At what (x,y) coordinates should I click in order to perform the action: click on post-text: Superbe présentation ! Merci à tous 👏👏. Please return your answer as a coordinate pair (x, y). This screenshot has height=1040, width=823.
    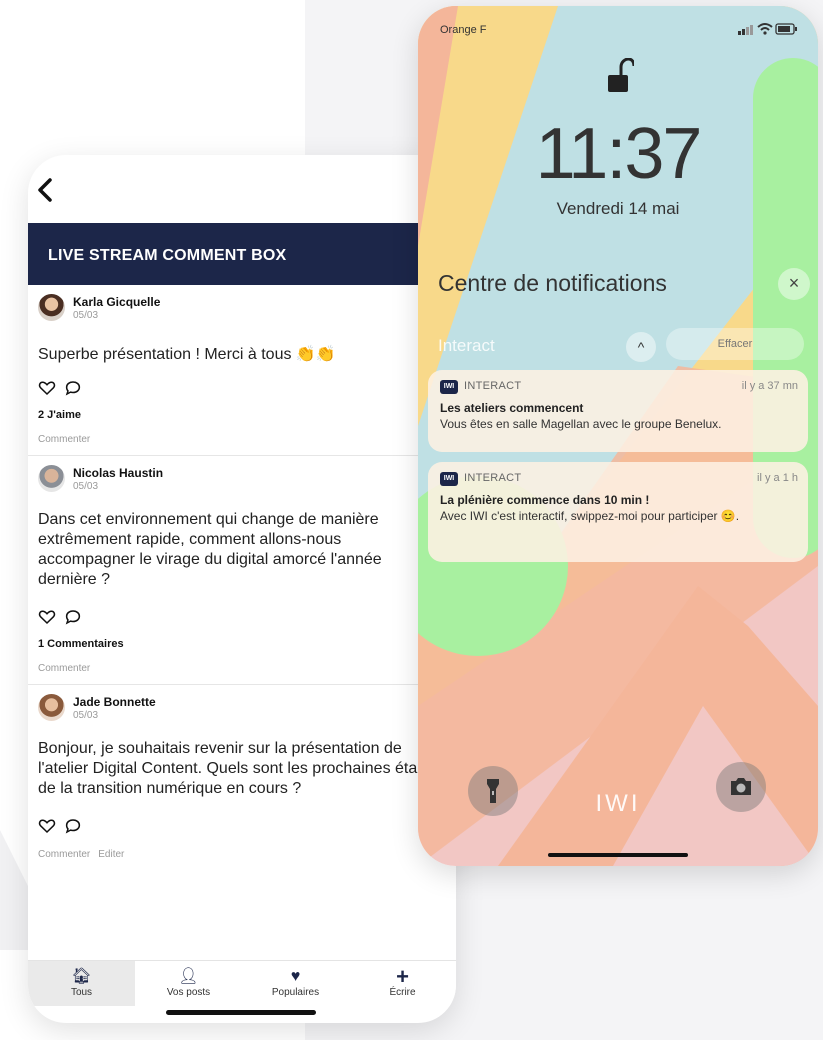
    Looking at the image, I should click on (187, 354).